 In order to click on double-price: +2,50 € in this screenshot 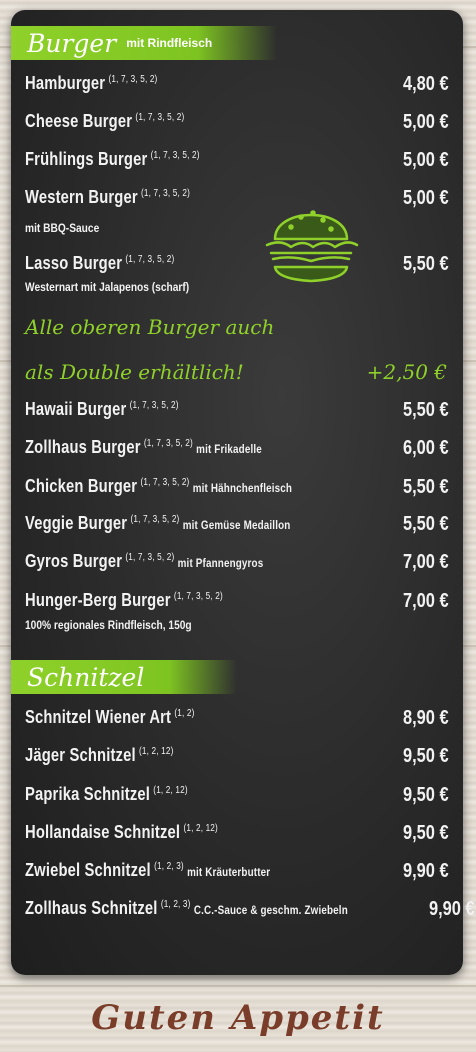, I will do `click(406, 372)`.